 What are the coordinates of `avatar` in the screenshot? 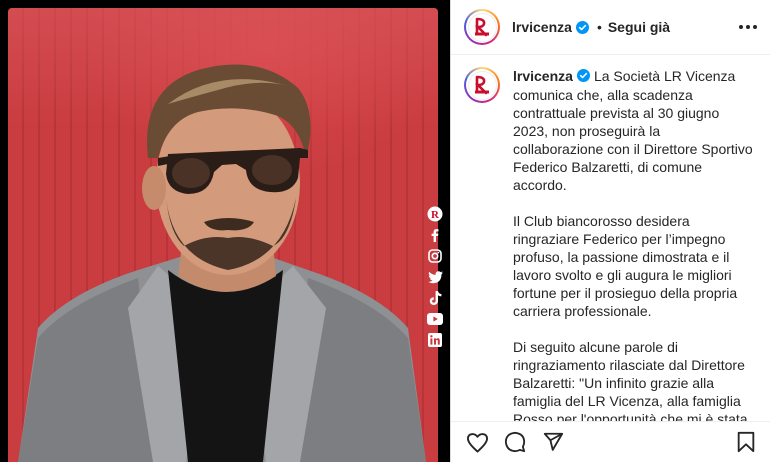 It's located at (482, 27).